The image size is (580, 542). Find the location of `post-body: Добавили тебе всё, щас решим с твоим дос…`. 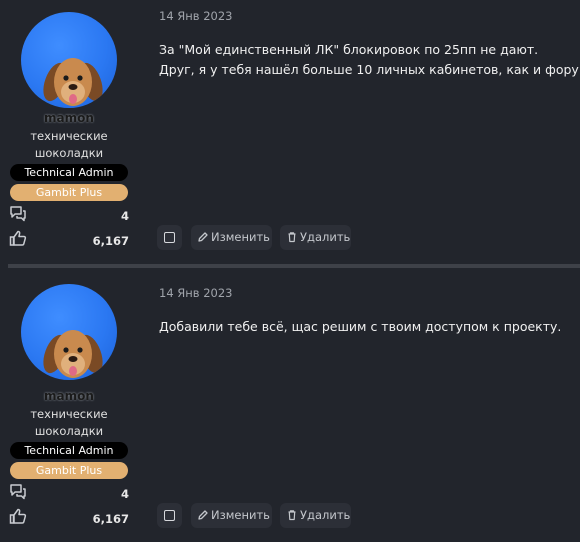

post-body: Добавили тебе всё, щас решим с твоим дос… is located at coordinates (360, 327).